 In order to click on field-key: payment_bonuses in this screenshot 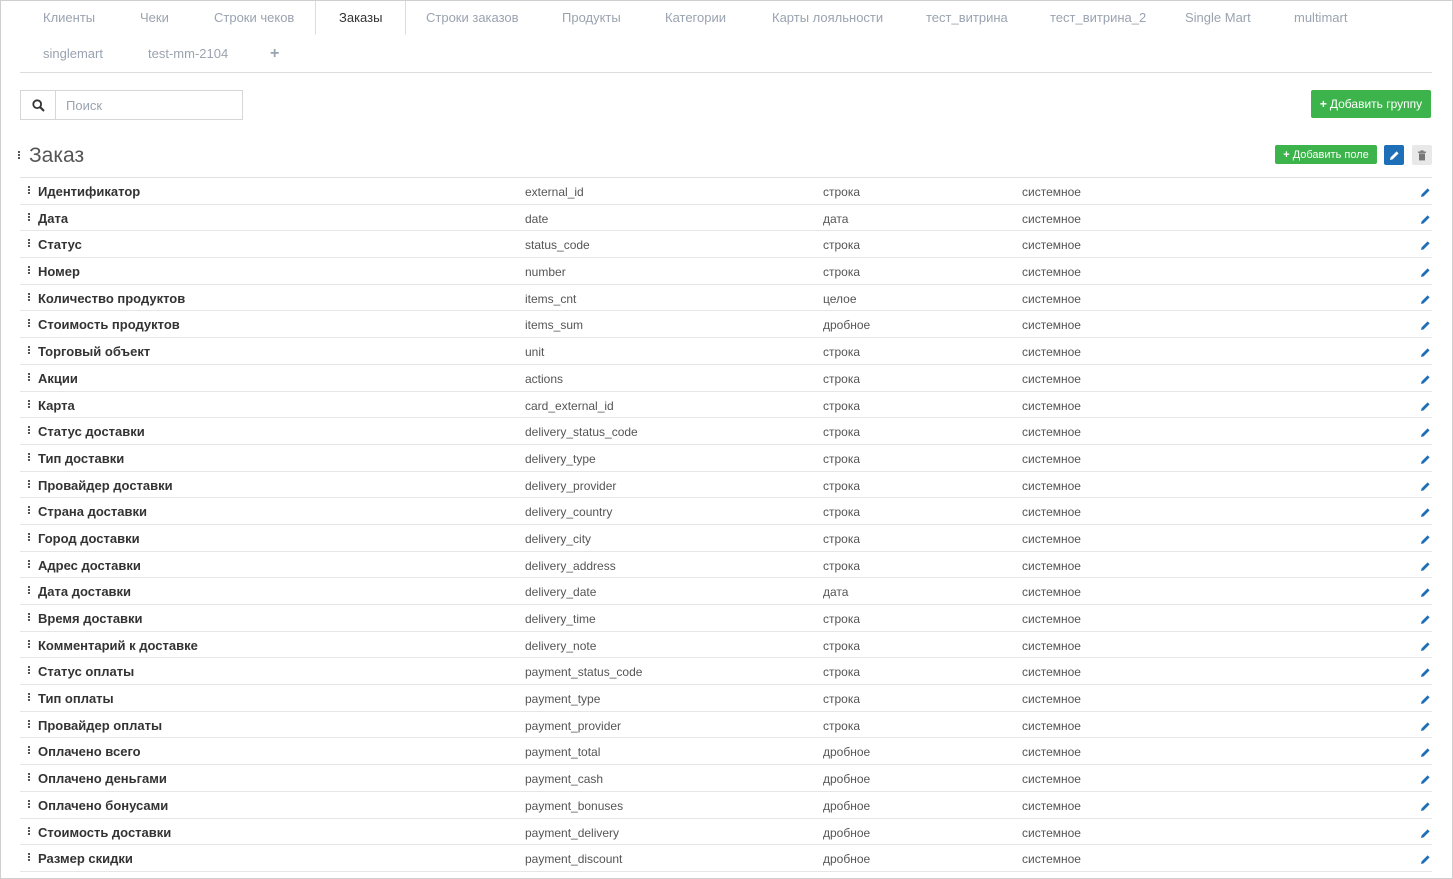, I will do `click(574, 805)`.